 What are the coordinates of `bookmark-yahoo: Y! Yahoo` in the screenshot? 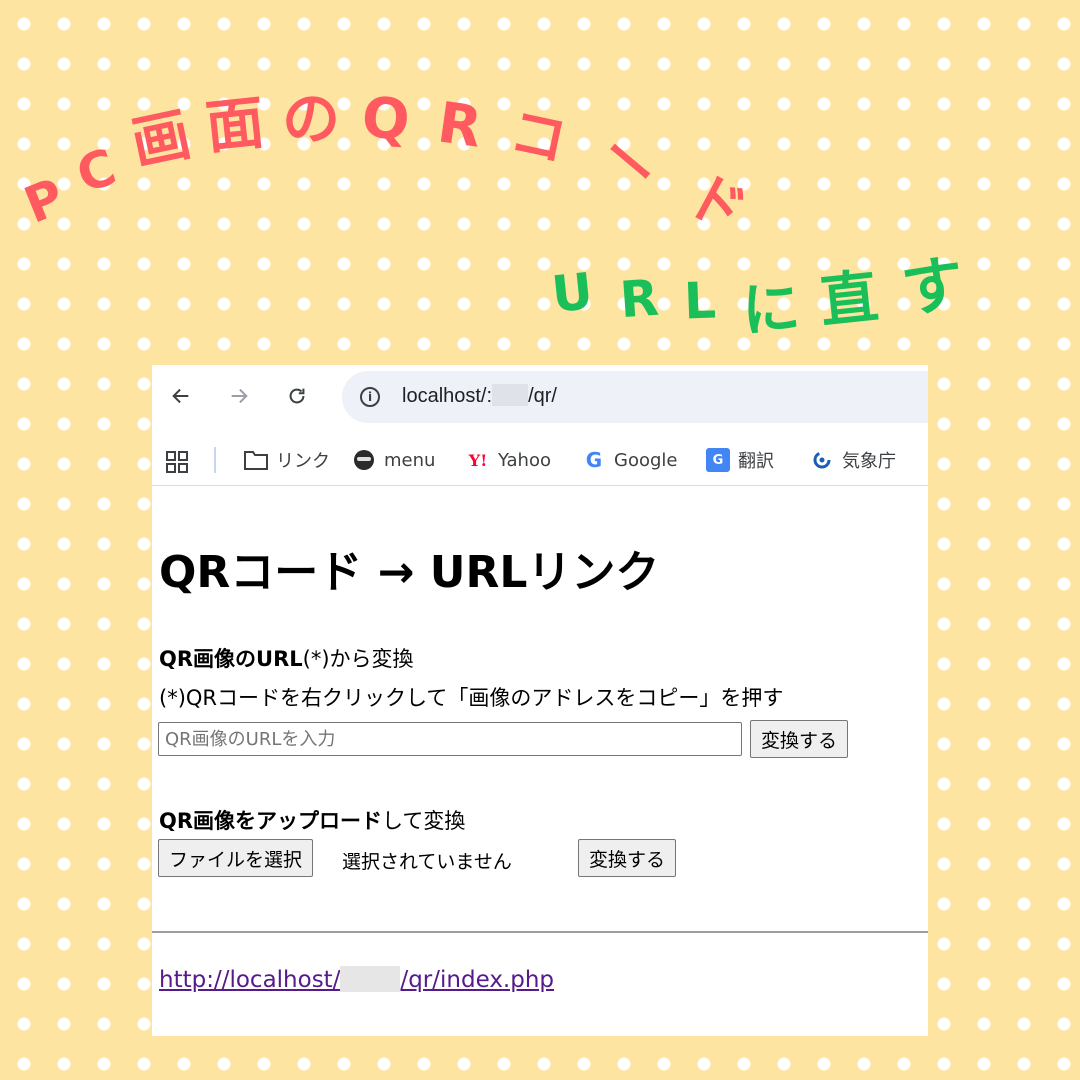 It's located at (508, 460).